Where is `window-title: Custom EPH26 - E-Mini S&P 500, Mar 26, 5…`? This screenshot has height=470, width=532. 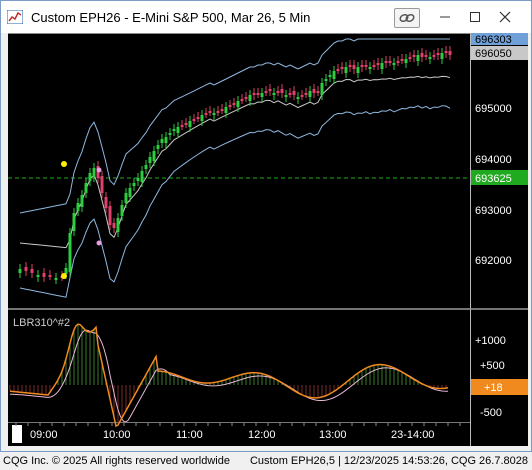
window-title: Custom EPH26 - E-Mini S&P 500, Mar 26, 5… is located at coordinates (171, 17).